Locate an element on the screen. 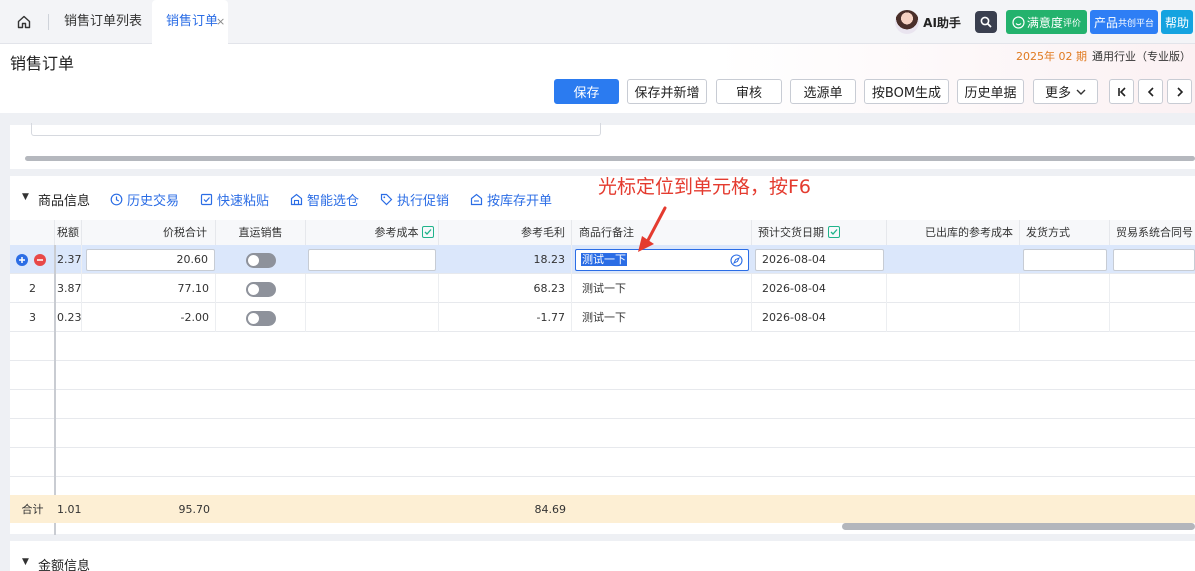  more-button: 更多 is located at coordinates (1065, 91).